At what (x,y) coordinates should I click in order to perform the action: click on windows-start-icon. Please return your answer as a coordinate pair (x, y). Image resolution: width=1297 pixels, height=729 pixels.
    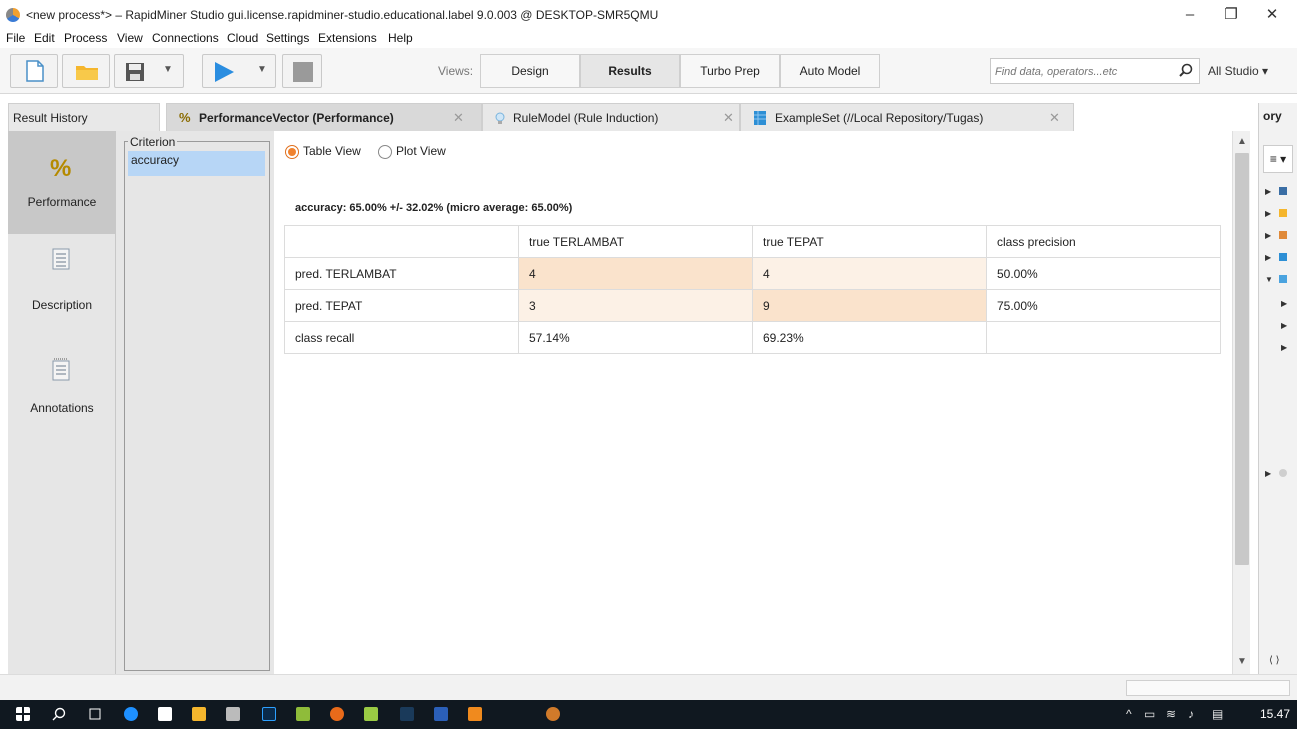
    Looking at the image, I should click on (23, 714).